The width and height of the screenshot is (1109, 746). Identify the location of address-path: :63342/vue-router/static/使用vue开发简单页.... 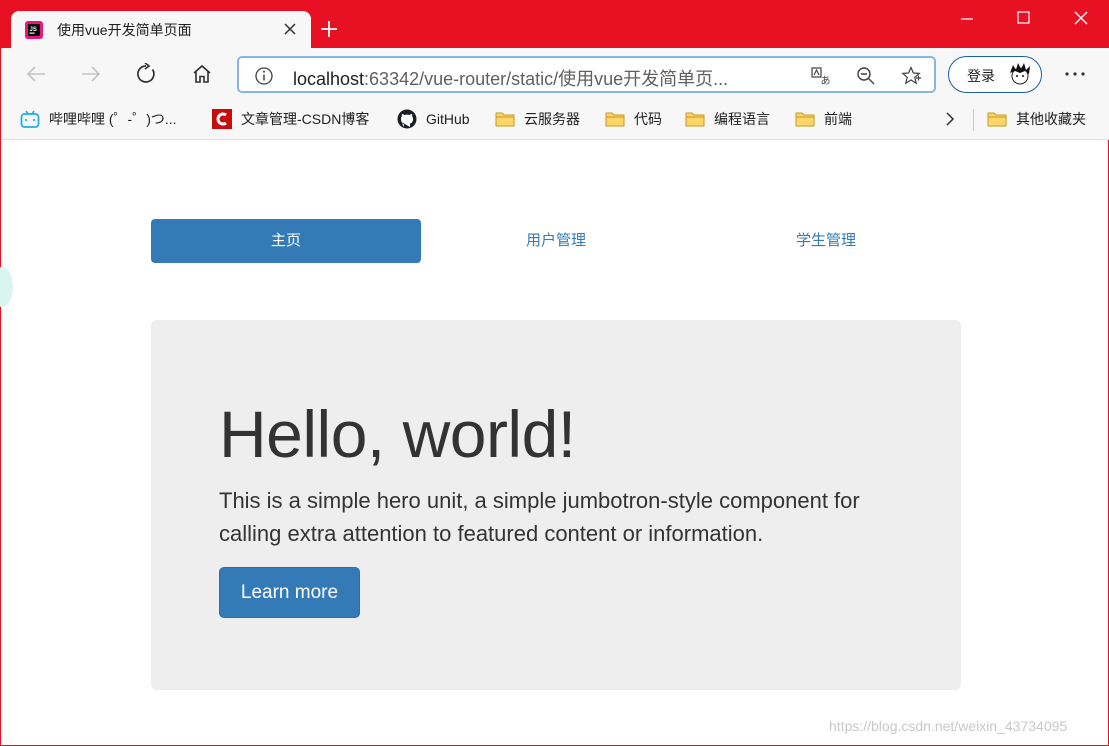
(546, 79).